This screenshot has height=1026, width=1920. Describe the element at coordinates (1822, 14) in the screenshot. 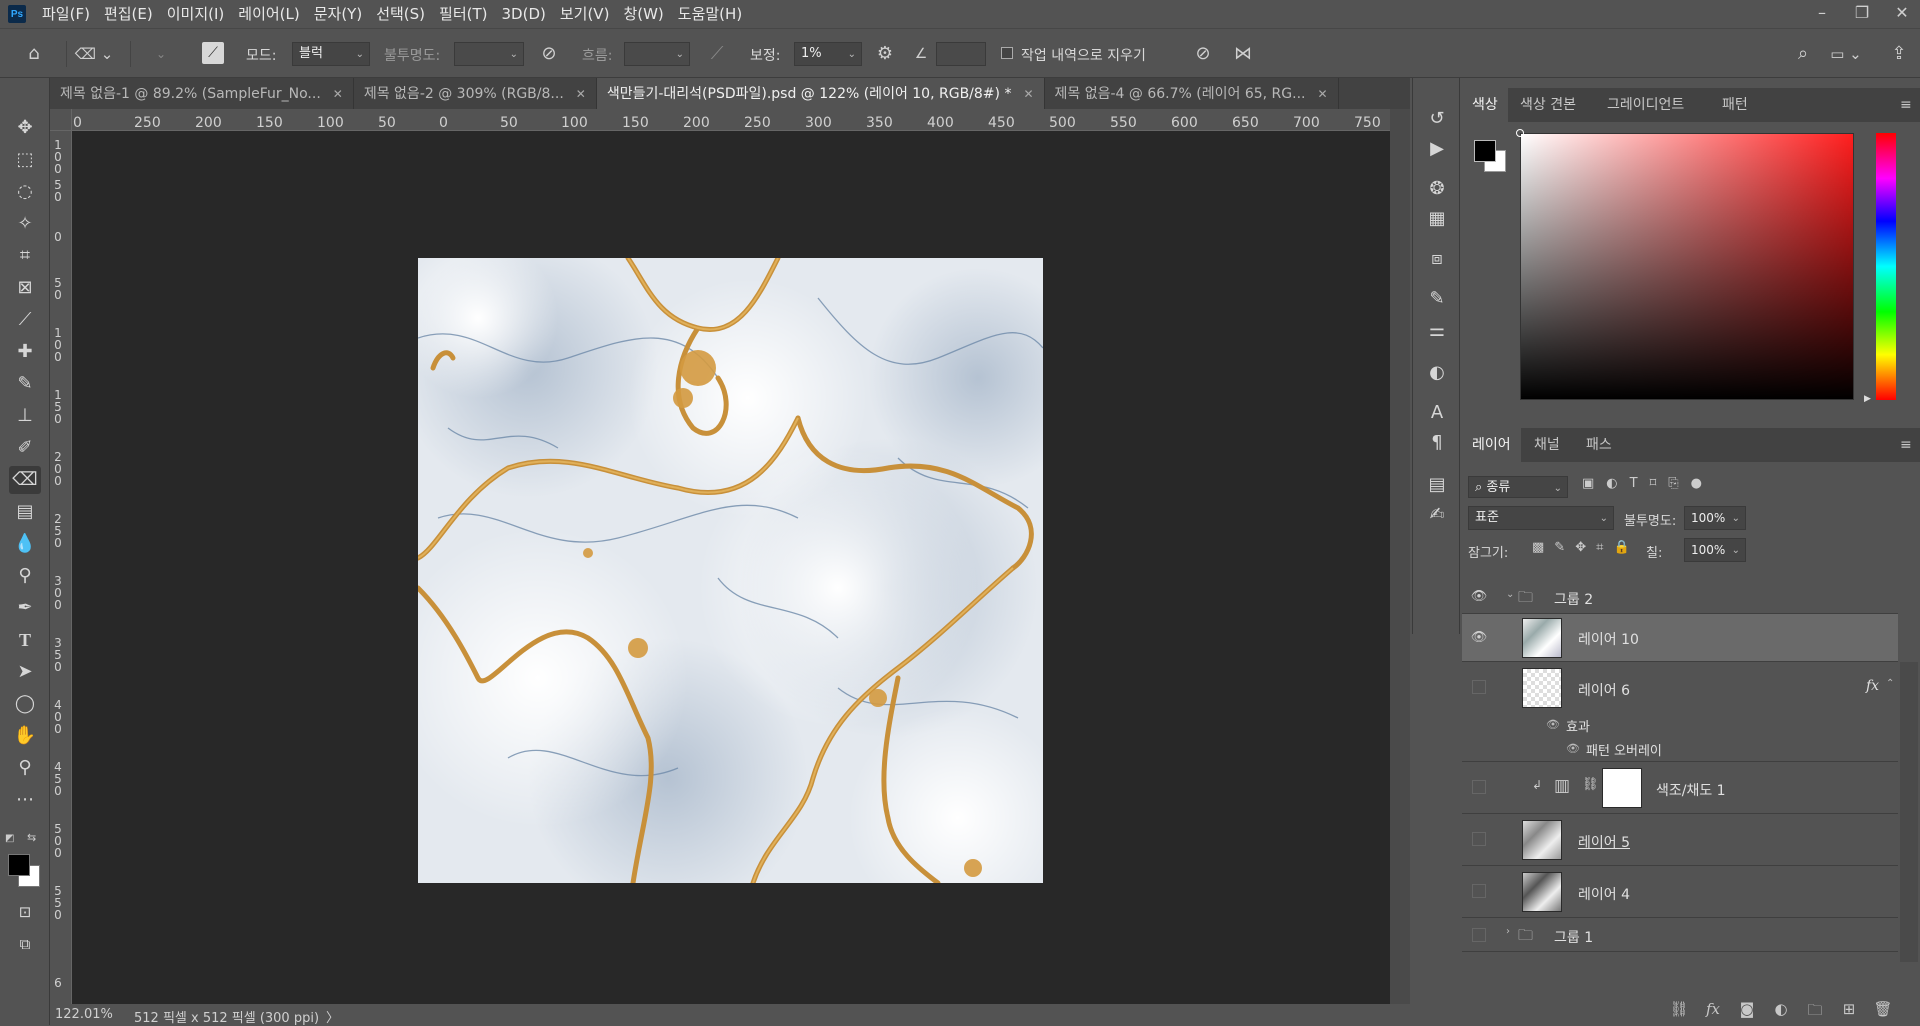

I see `minimize-button: –` at that location.